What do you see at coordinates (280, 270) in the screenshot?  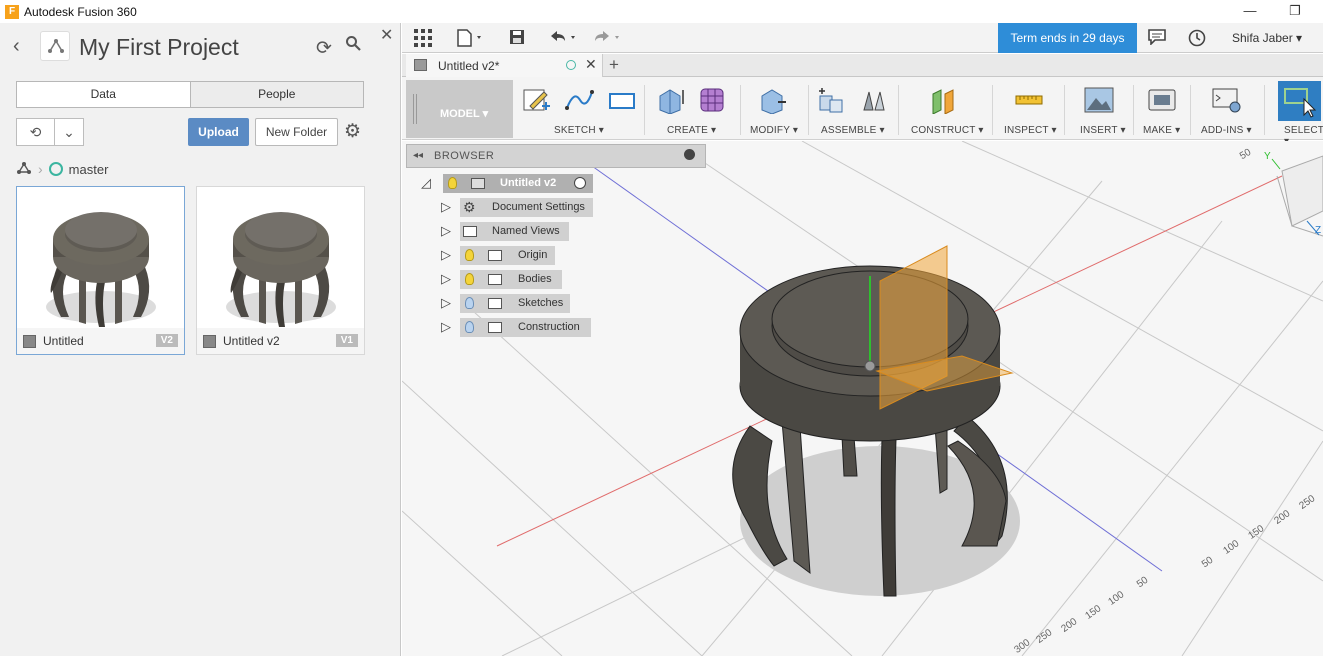 I see `file-card: Untitled v2 V1` at bounding box center [280, 270].